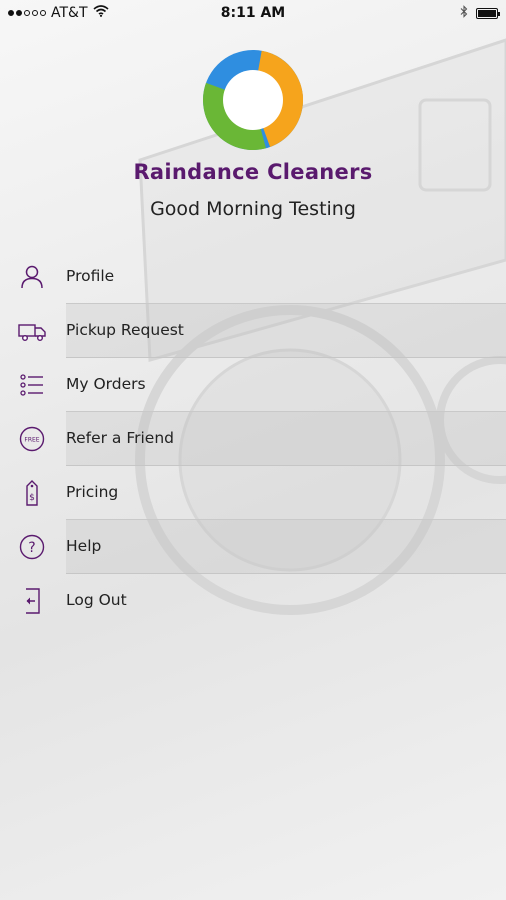 This screenshot has width=506, height=900. I want to click on menu-item-help: ? Help, so click(253, 547).